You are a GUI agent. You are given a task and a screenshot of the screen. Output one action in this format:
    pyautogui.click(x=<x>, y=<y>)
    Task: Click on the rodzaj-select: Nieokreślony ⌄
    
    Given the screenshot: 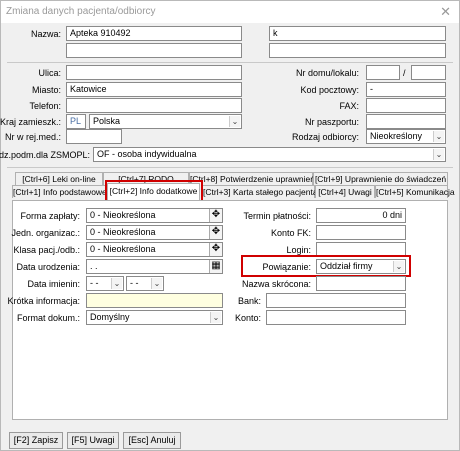 What is the action you would take?
    pyautogui.click(x=406, y=136)
    